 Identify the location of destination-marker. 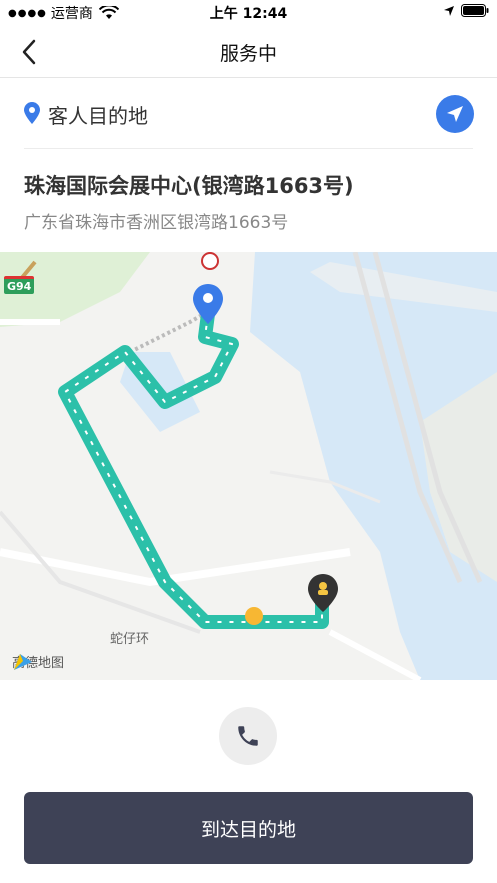
(208, 304).